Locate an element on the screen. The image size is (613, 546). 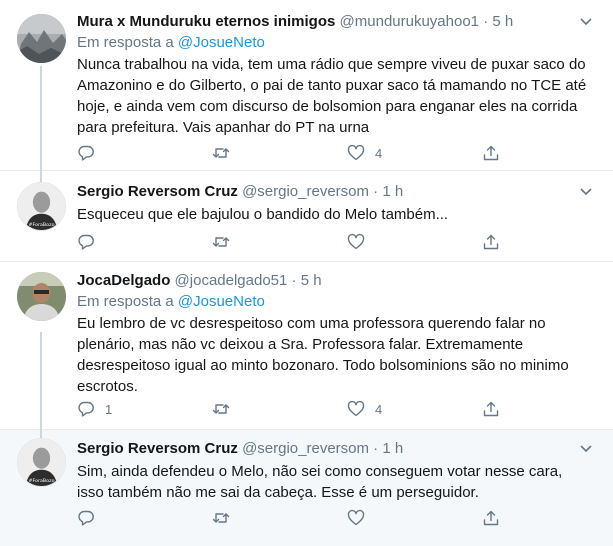
author-name: Mura x Munduruku eternos inimigos is located at coordinates (206, 21).